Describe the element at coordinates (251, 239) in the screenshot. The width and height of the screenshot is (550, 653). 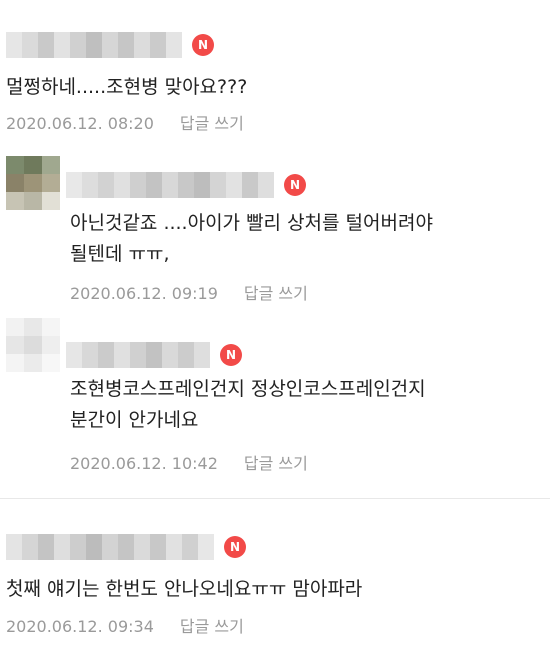
I see `comment-text: 아닌것같죠 ....아이가 빨리 상처를 털어버려야 될텐데 ㅠㅠ,` at that location.